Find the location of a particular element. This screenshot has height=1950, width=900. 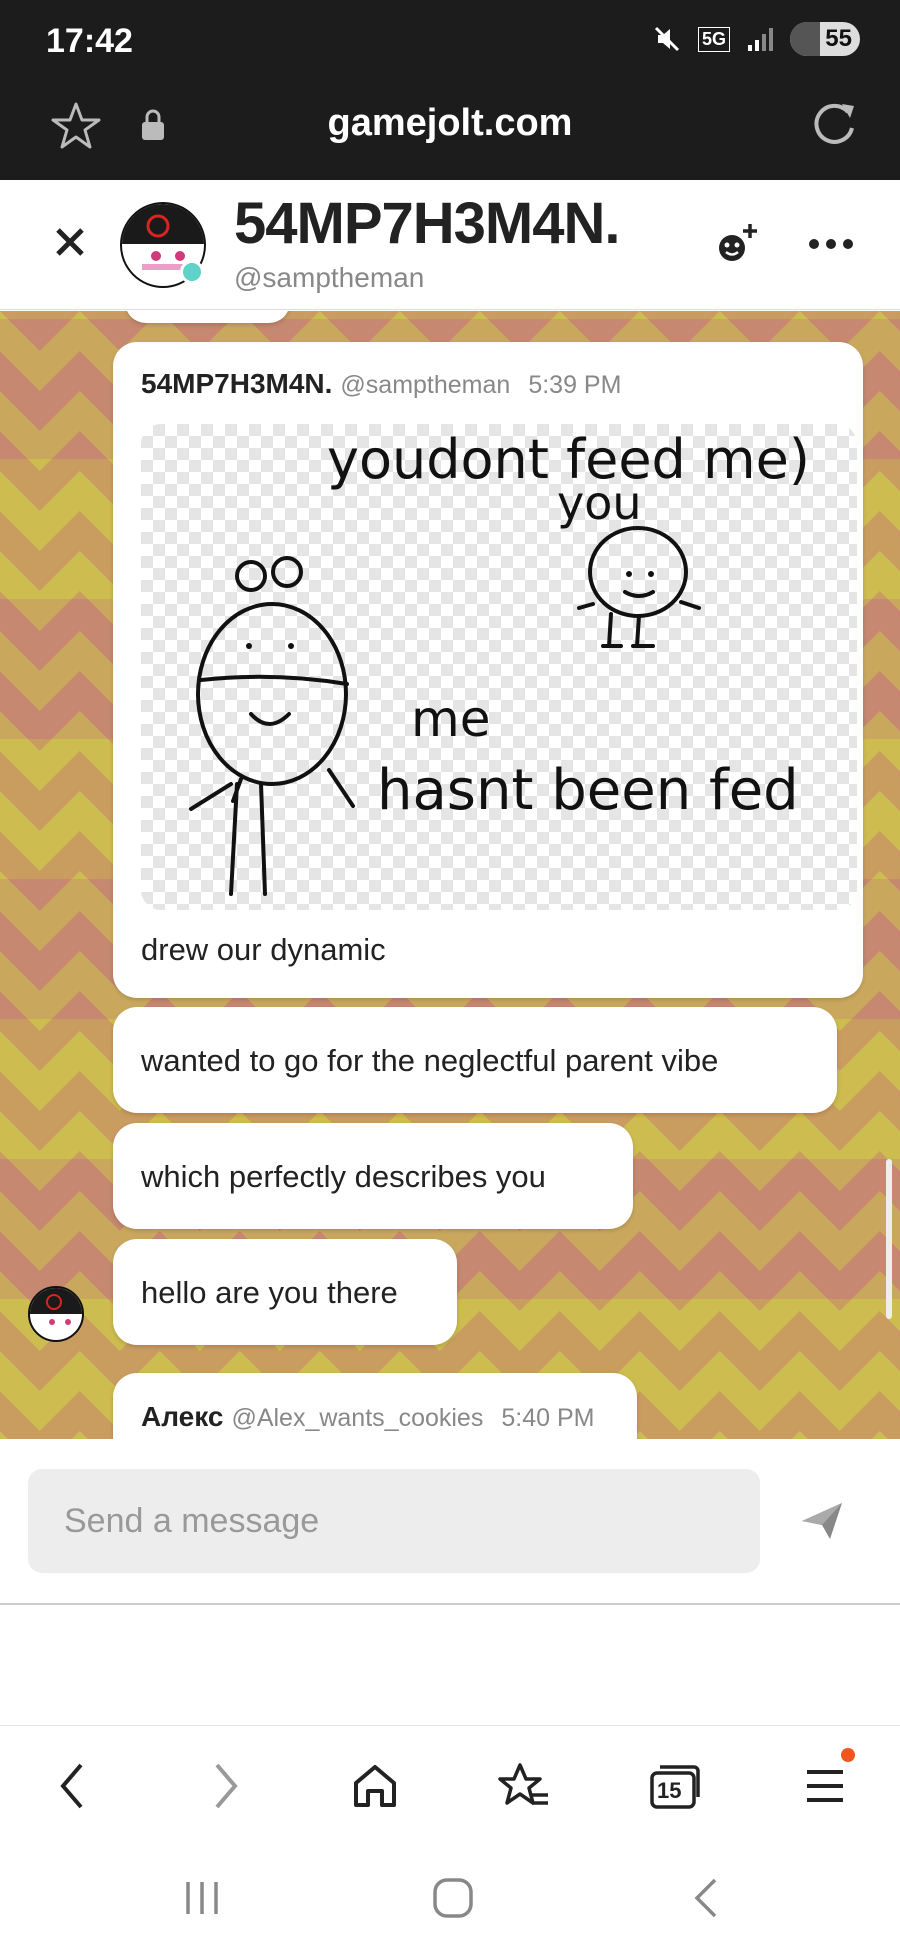

status-time: 17:42 is located at coordinates (89, 41).